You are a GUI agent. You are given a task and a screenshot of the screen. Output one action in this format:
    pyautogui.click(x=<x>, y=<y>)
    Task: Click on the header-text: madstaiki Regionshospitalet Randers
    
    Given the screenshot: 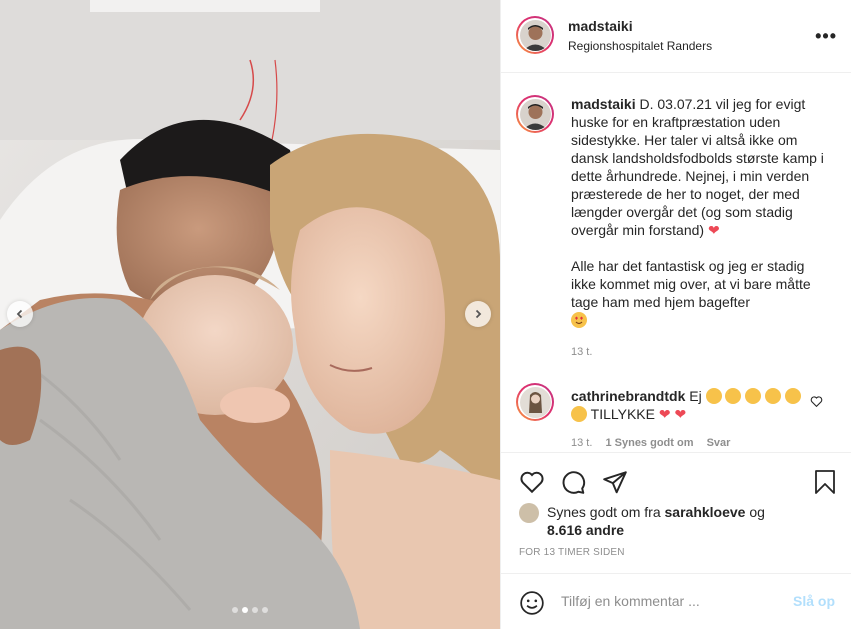 What is the action you would take?
    pyautogui.click(x=640, y=35)
    